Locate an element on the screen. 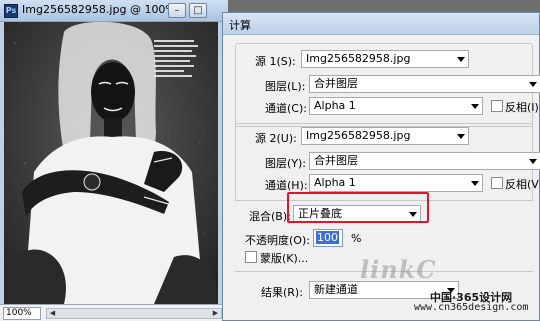 The image size is (540, 321). source1-layer-select: 合并图层 is located at coordinates (424, 84).